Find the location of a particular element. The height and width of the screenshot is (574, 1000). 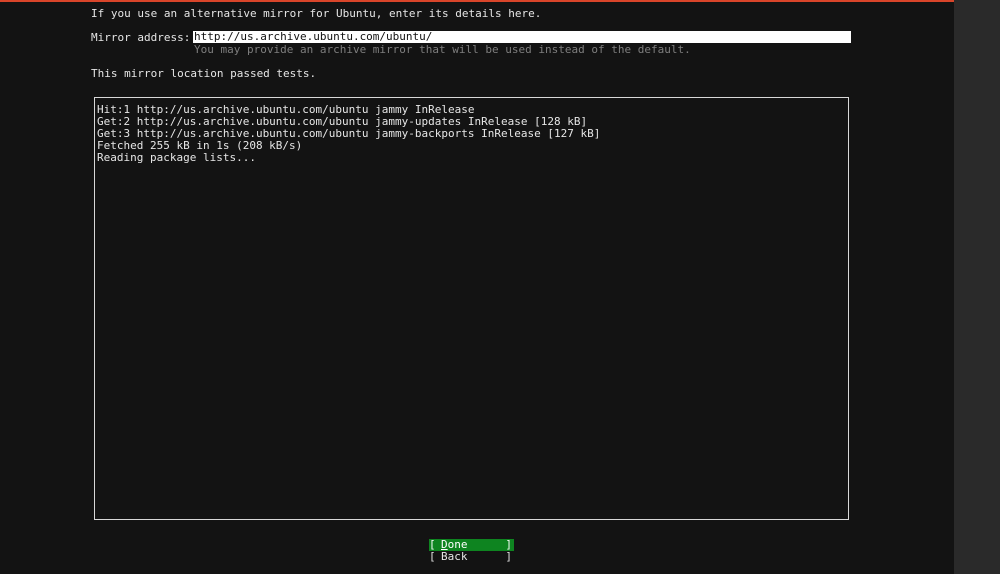

mirror-address-label: Mirror address: is located at coordinates (141, 37).